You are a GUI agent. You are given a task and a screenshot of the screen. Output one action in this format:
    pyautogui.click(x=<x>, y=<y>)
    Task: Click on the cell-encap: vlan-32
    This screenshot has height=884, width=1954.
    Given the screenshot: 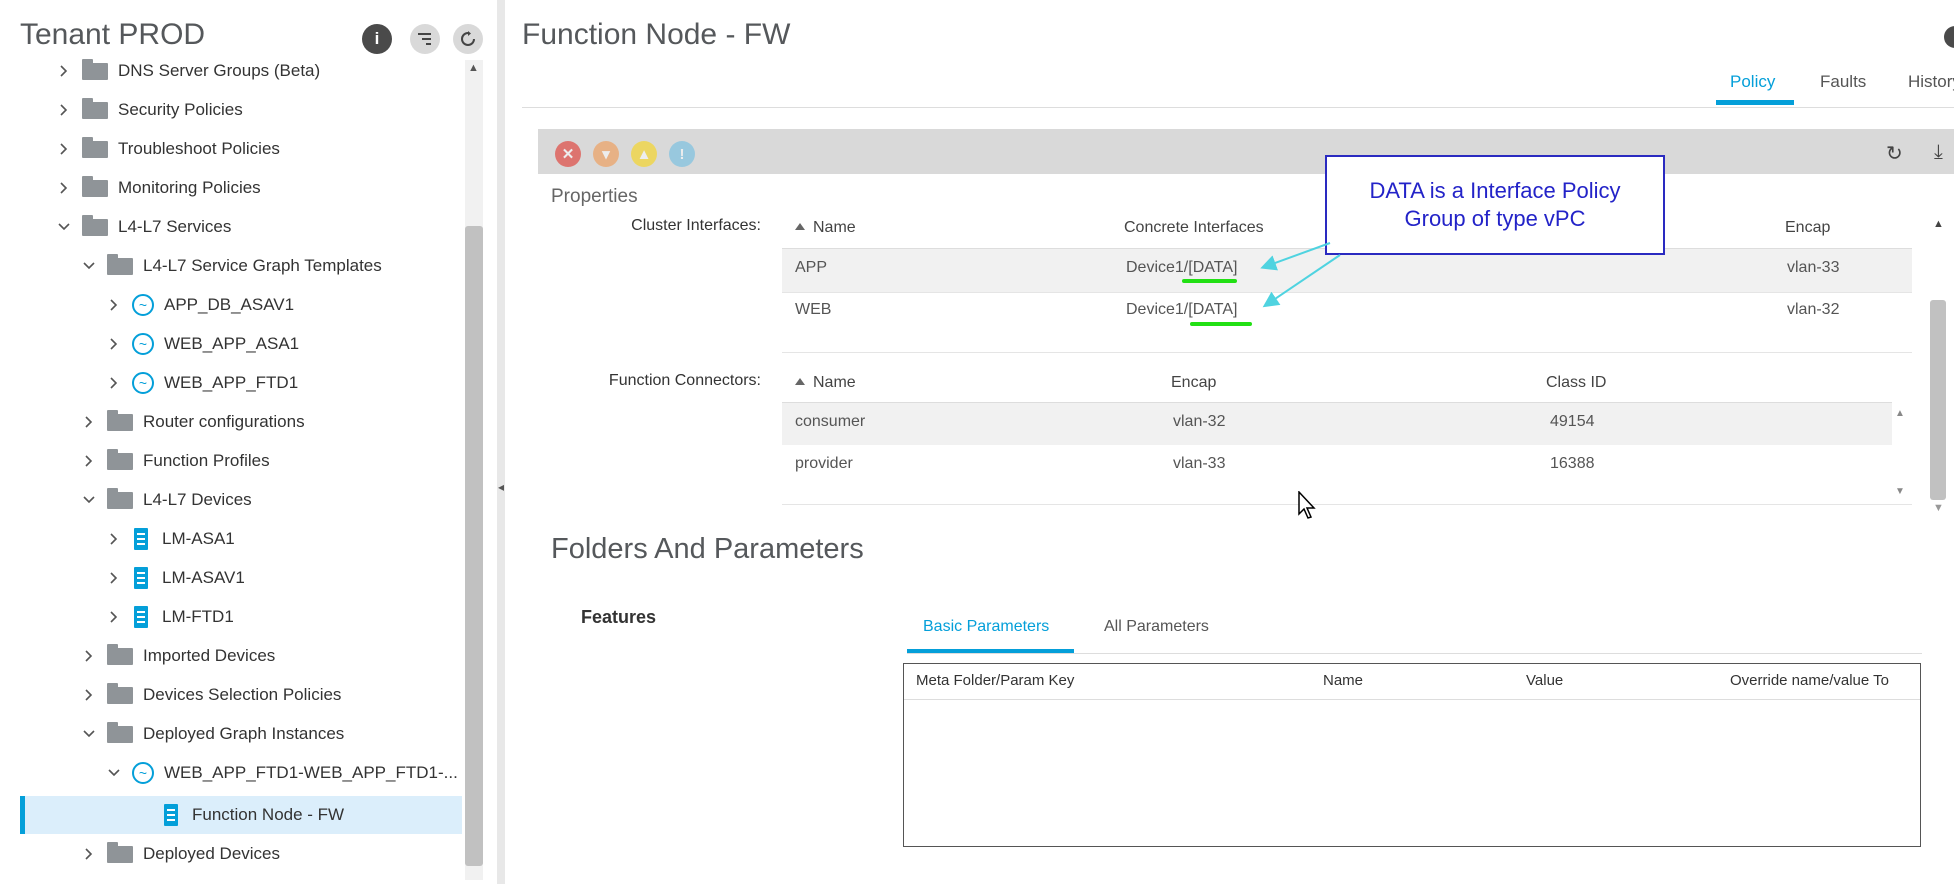 What is the action you would take?
    pyautogui.click(x=1199, y=421)
    